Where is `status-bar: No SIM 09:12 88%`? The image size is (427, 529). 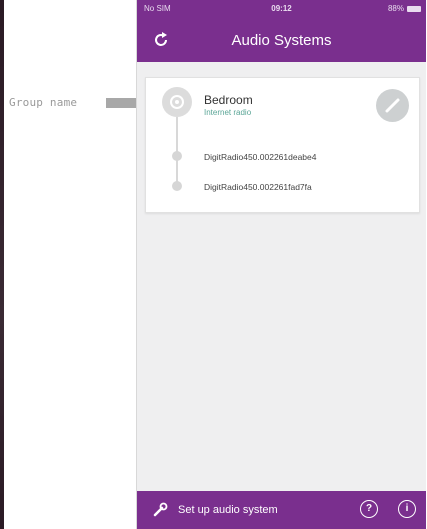 status-bar: No SIM 09:12 88% is located at coordinates (281, 9).